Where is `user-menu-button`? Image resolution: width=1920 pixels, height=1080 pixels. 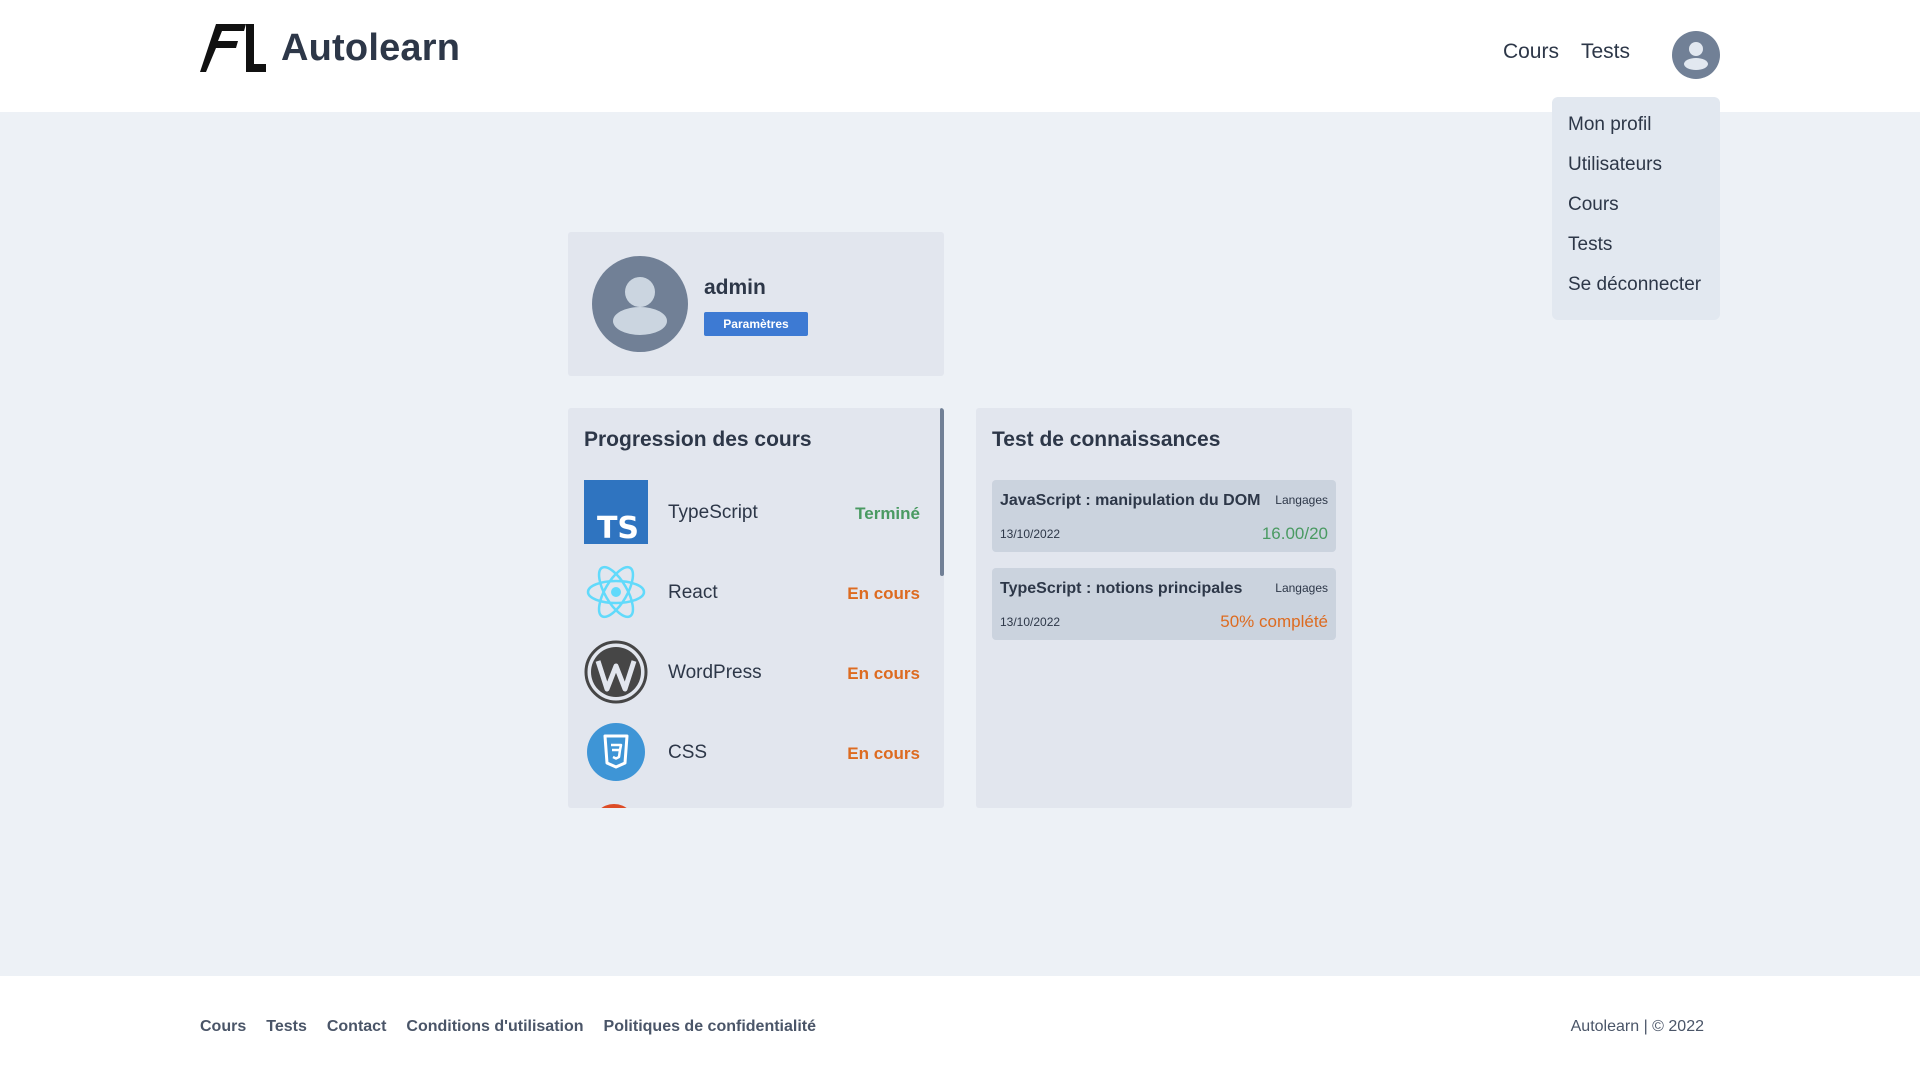
user-menu-button is located at coordinates (1696, 55).